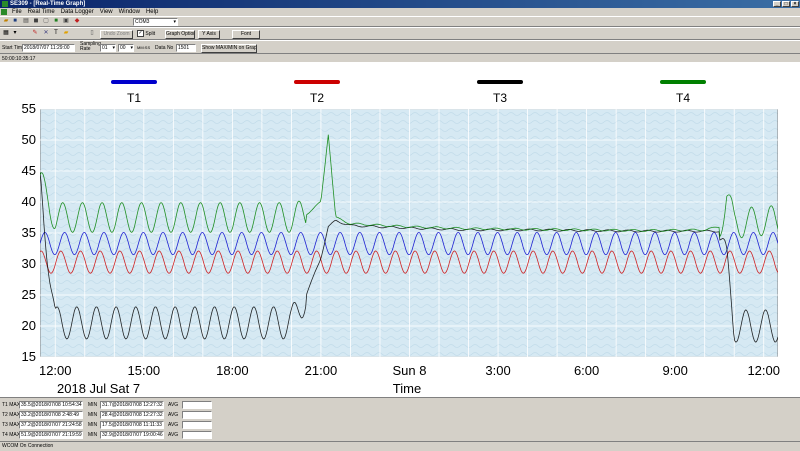 The image size is (800, 451). What do you see at coordinates (144, 47) in the screenshot?
I see `rate-unit-label: MM:SS` at bounding box center [144, 47].